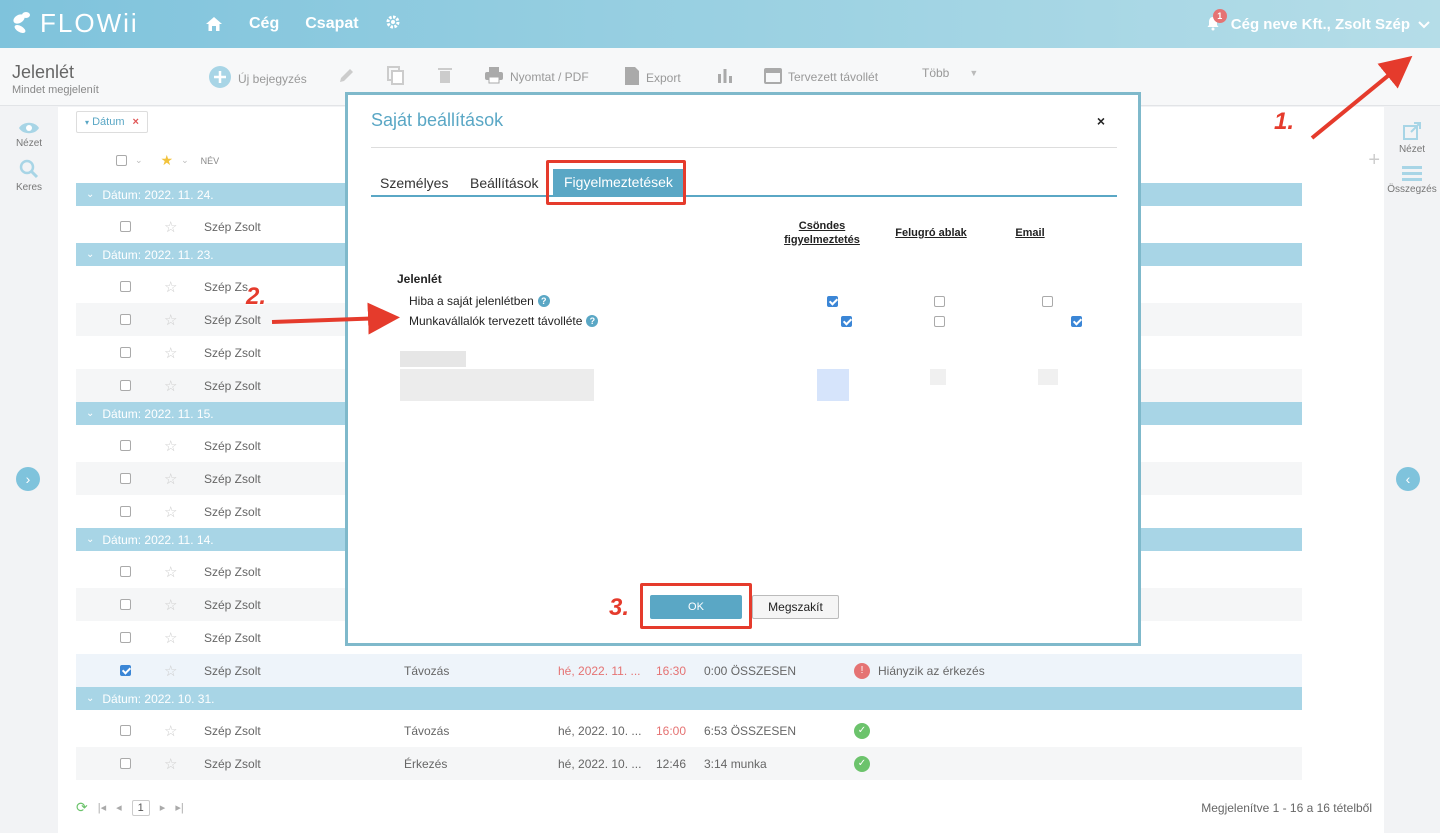  Describe the element at coordinates (619, 607) in the screenshot. I see `annotation-step-3: 3.` at that location.